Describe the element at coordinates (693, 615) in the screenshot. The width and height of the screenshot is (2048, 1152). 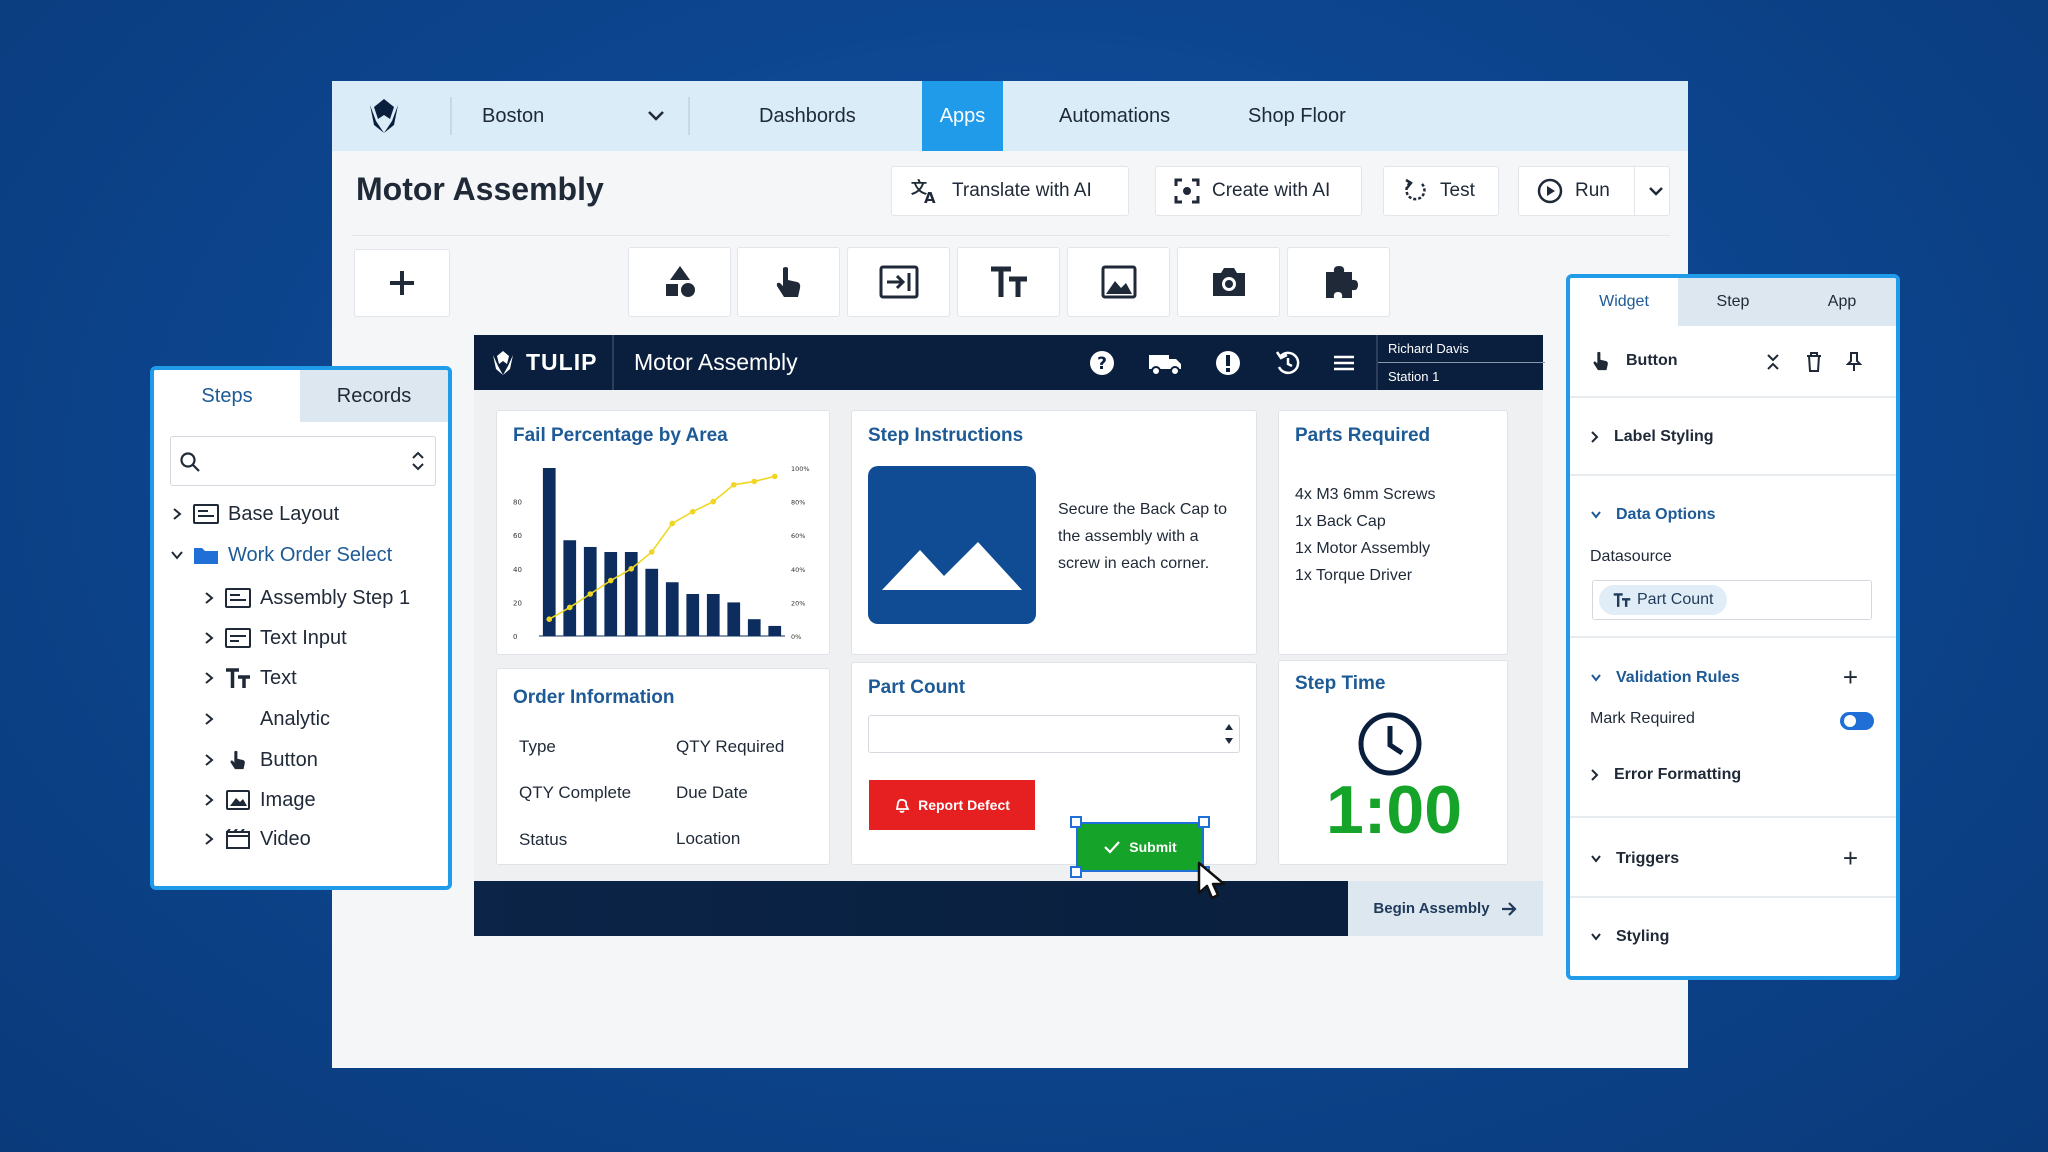
I see `bar` at that location.